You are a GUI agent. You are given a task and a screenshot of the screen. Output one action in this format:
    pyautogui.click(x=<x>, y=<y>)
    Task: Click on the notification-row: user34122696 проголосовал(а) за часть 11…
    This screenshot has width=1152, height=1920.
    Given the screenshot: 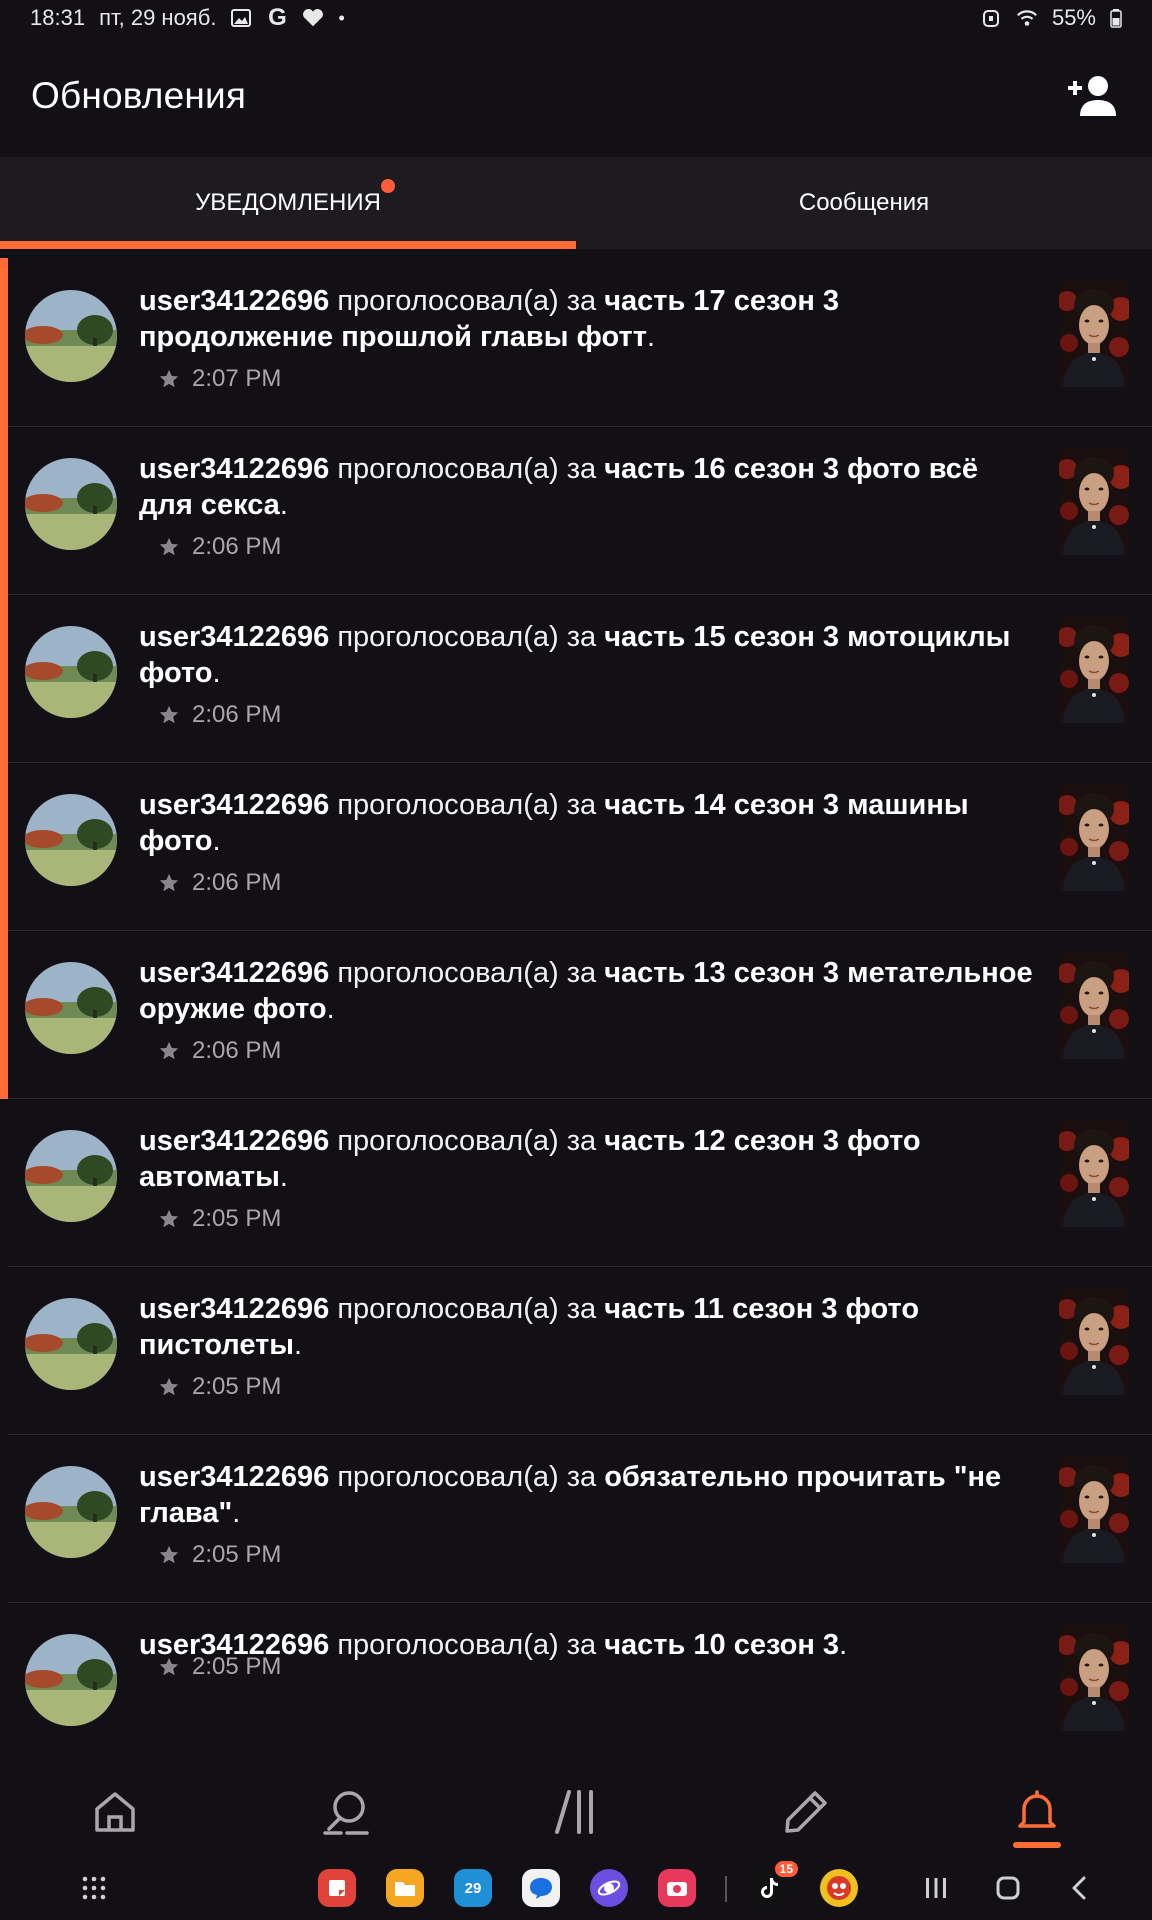 What is the action you would take?
    pyautogui.click(x=580, y=1351)
    